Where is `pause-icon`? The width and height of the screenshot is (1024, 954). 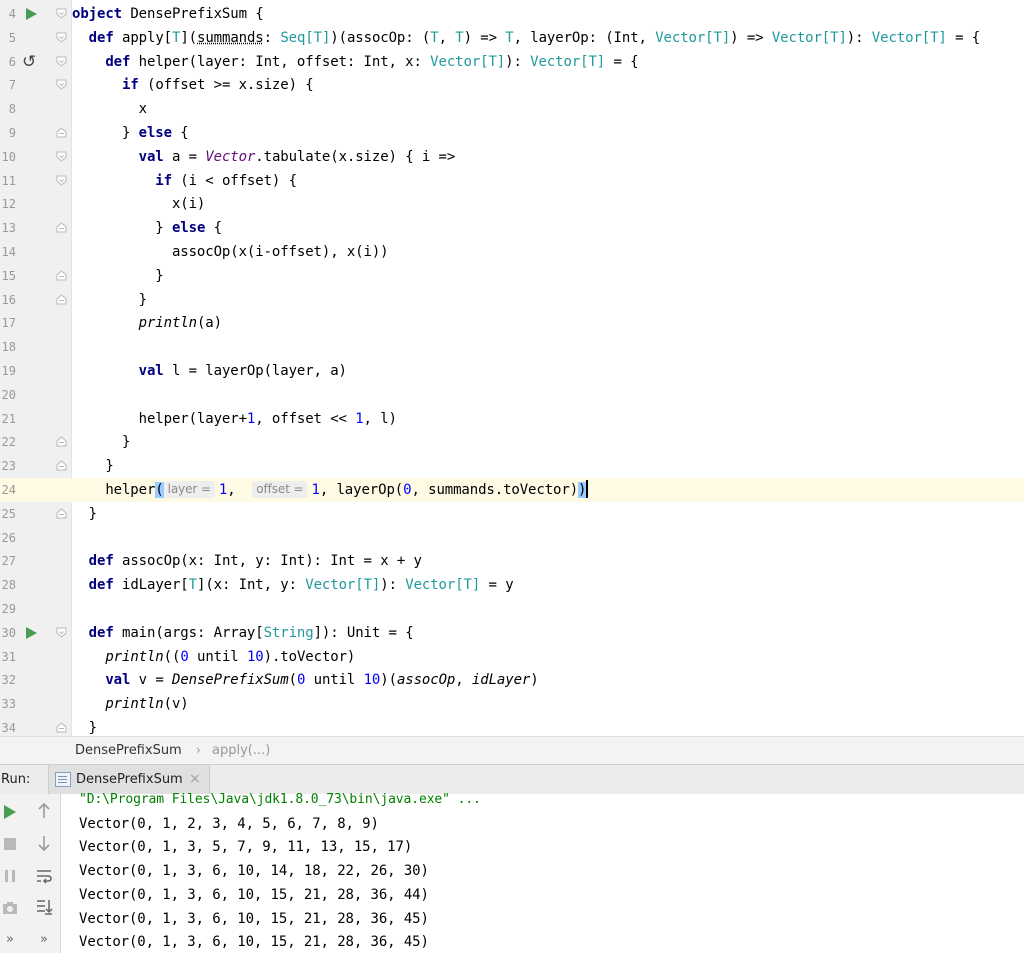 pause-icon is located at coordinates (10, 878).